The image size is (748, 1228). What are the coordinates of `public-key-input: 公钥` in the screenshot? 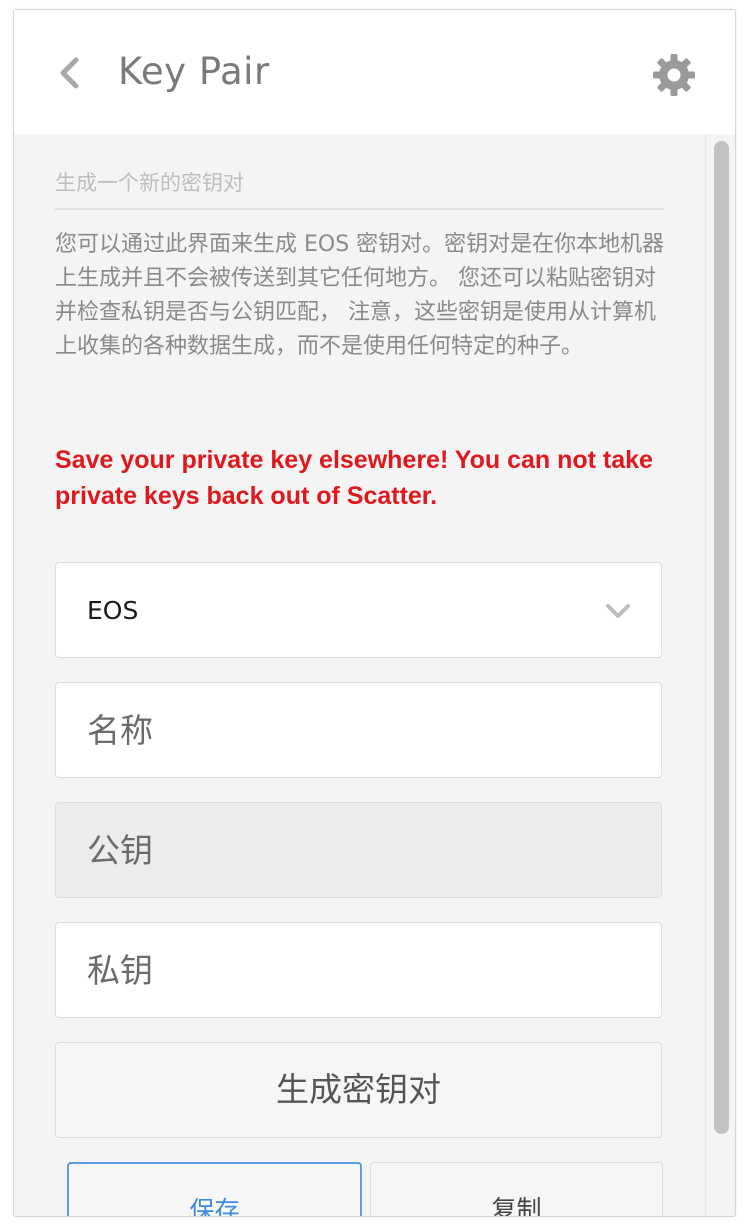 It's located at (358, 850).